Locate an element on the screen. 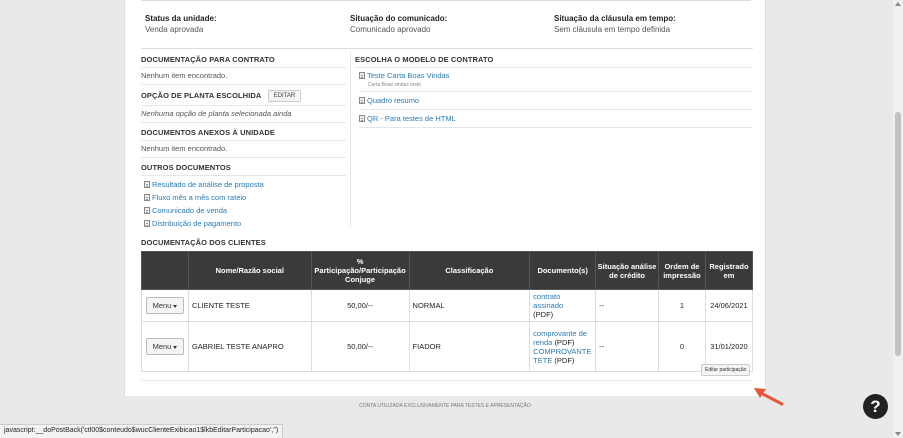 The width and height of the screenshot is (903, 438). status-comunicado-label: Situação do comunicado: is located at coordinates (399, 18).